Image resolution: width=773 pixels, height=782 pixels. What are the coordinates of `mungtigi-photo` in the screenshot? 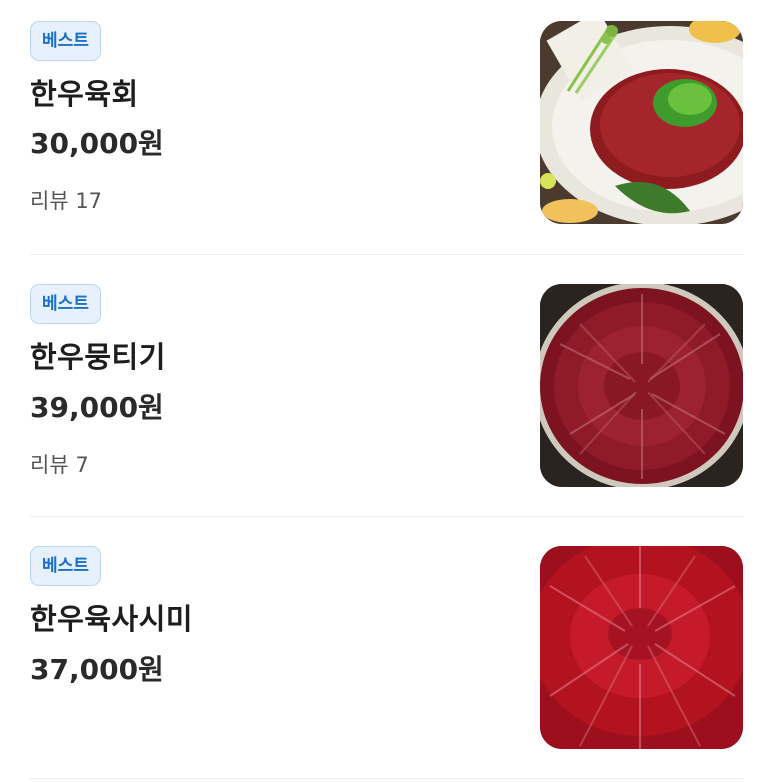 It's located at (641, 385).